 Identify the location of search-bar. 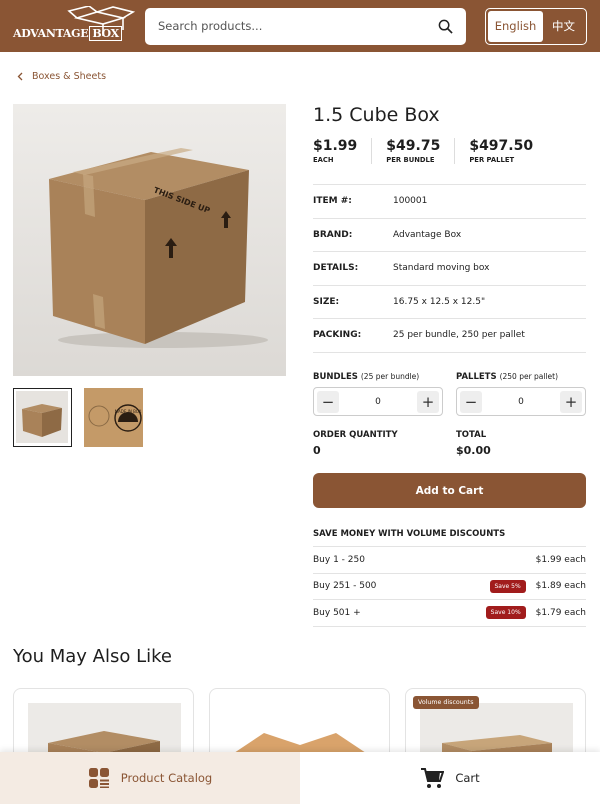
(305, 26).